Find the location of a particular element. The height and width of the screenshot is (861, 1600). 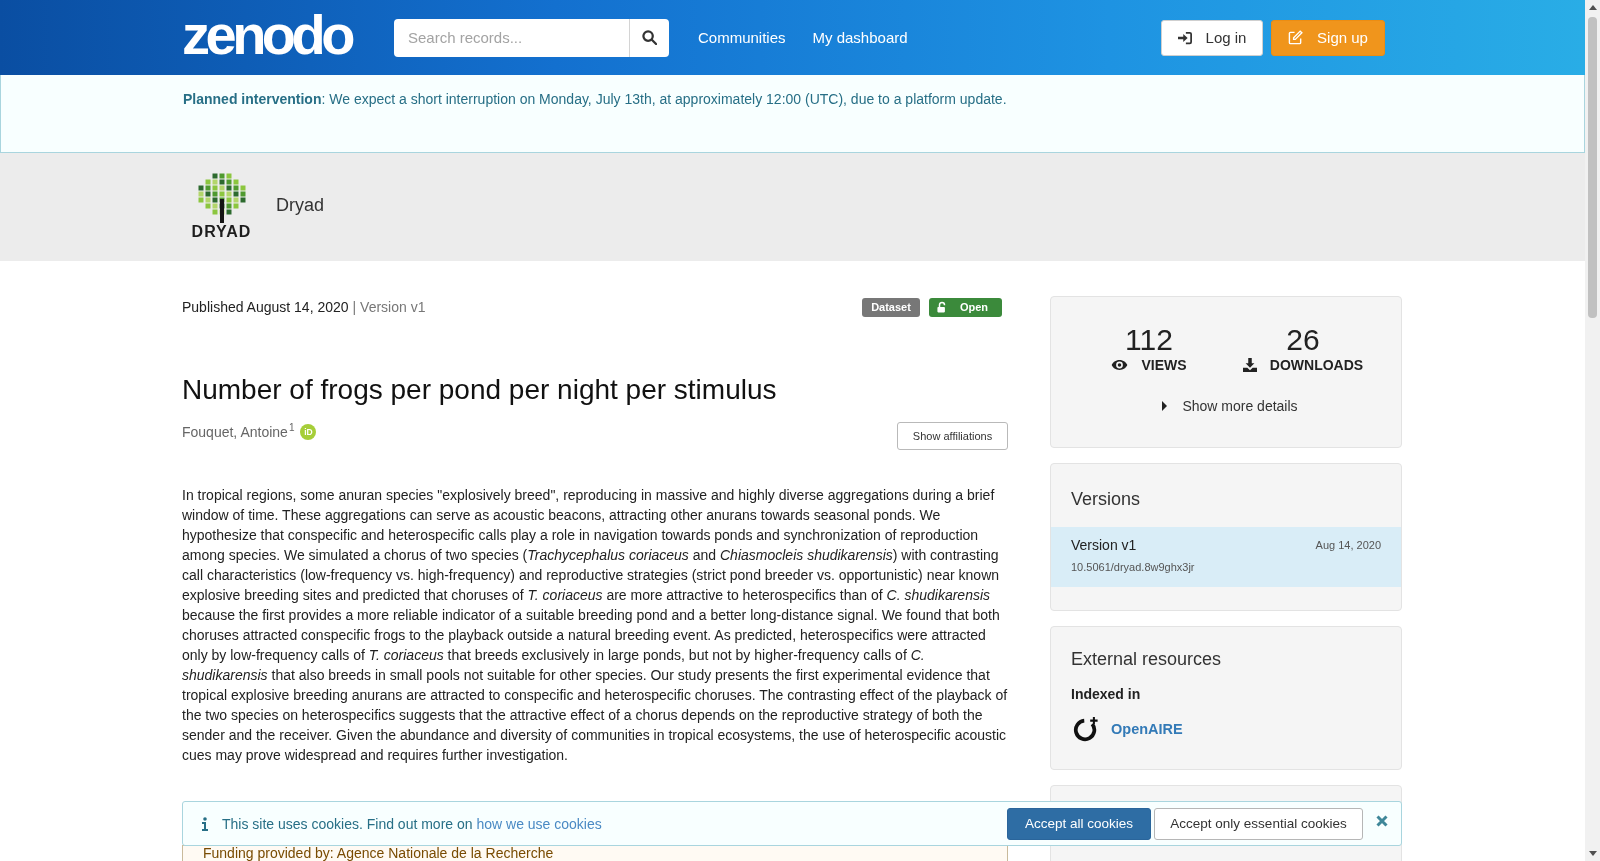

stat-value: 26 is located at coordinates (1303, 340).